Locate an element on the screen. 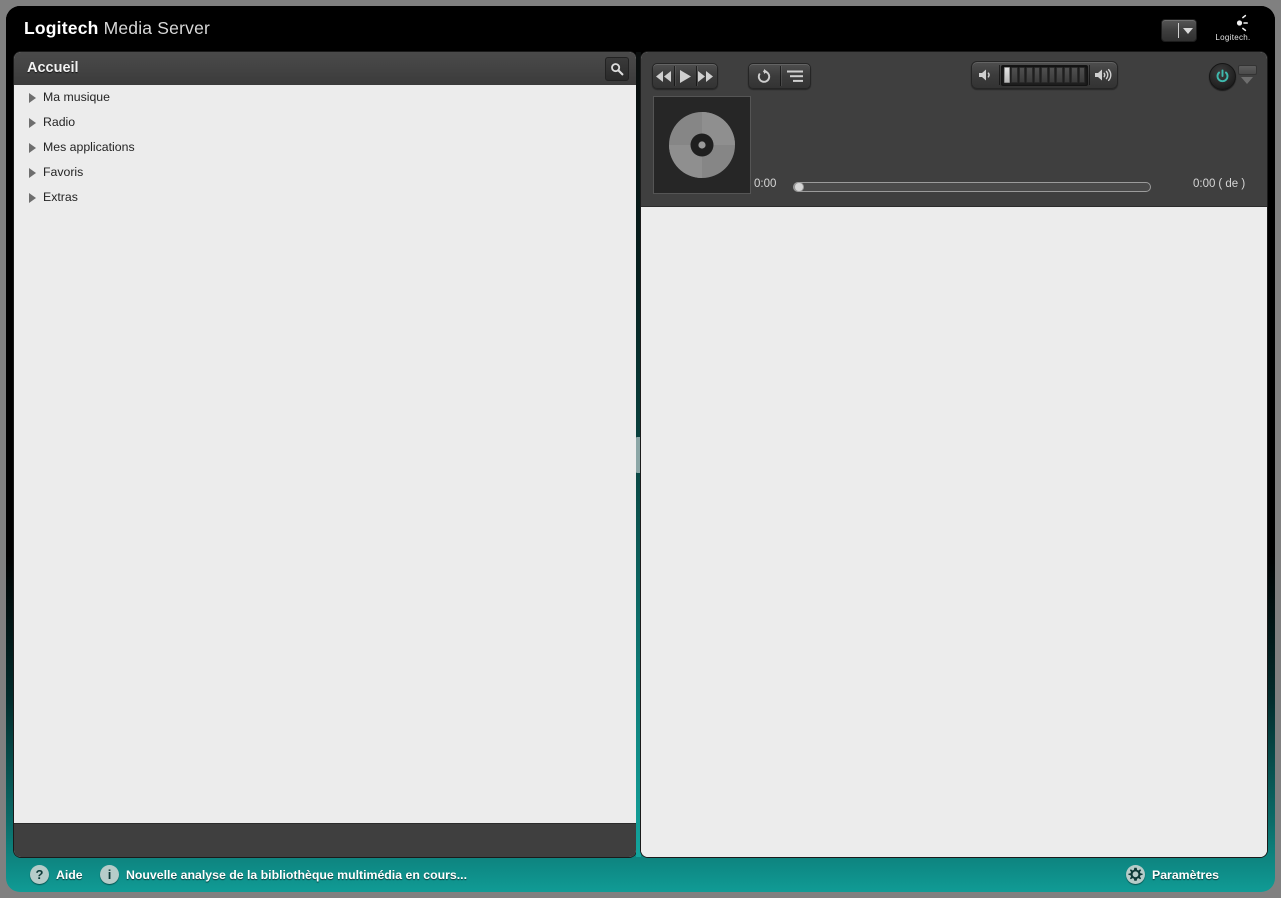 The width and height of the screenshot is (1281, 898). sidebar-item-mes-applications: Mes applications is located at coordinates (325, 147).